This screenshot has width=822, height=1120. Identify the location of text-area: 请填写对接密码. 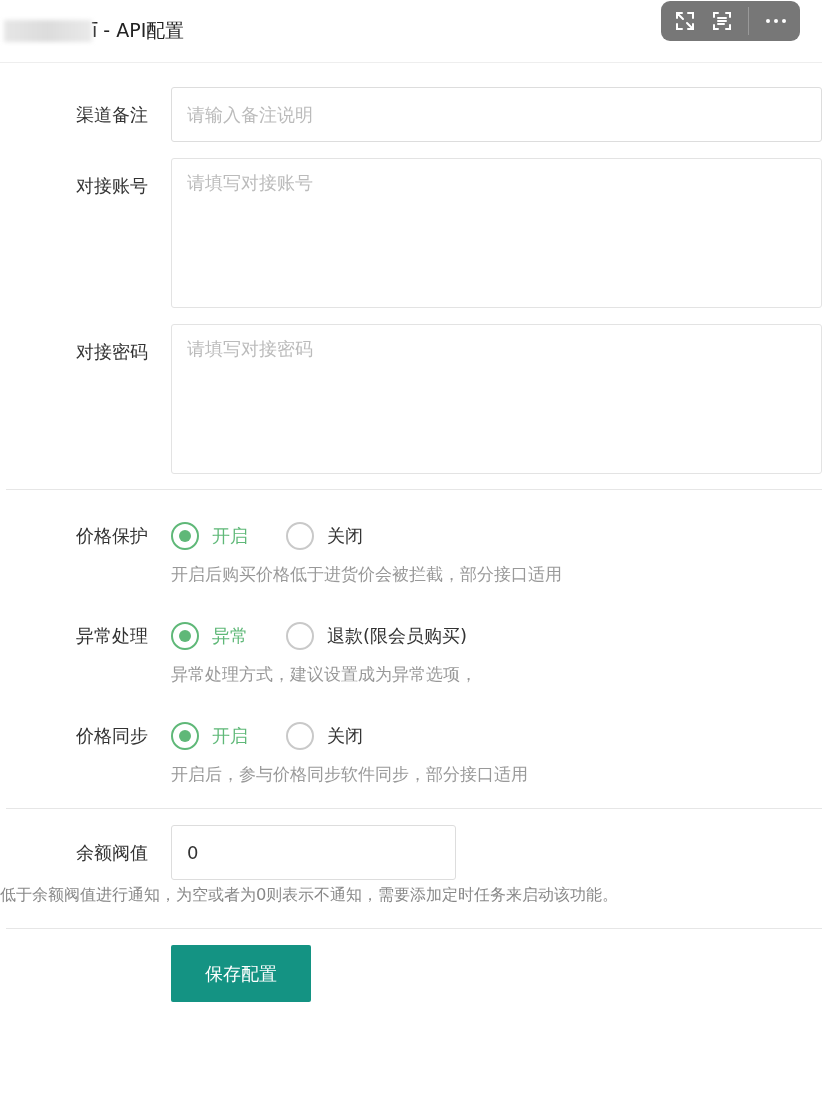
(496, 399).